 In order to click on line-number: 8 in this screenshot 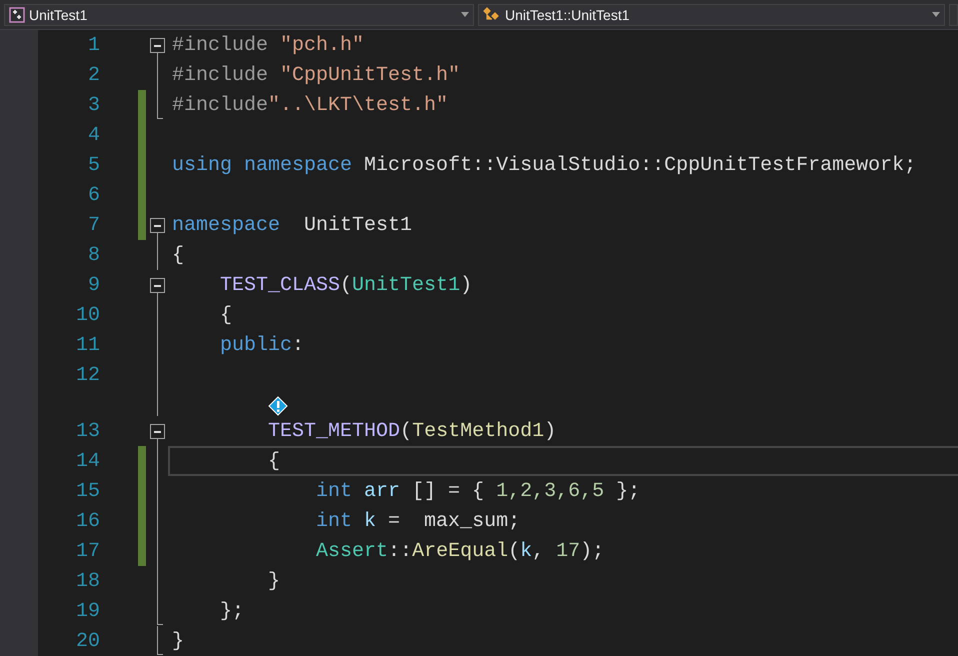, I will do `click(93, 255)`.